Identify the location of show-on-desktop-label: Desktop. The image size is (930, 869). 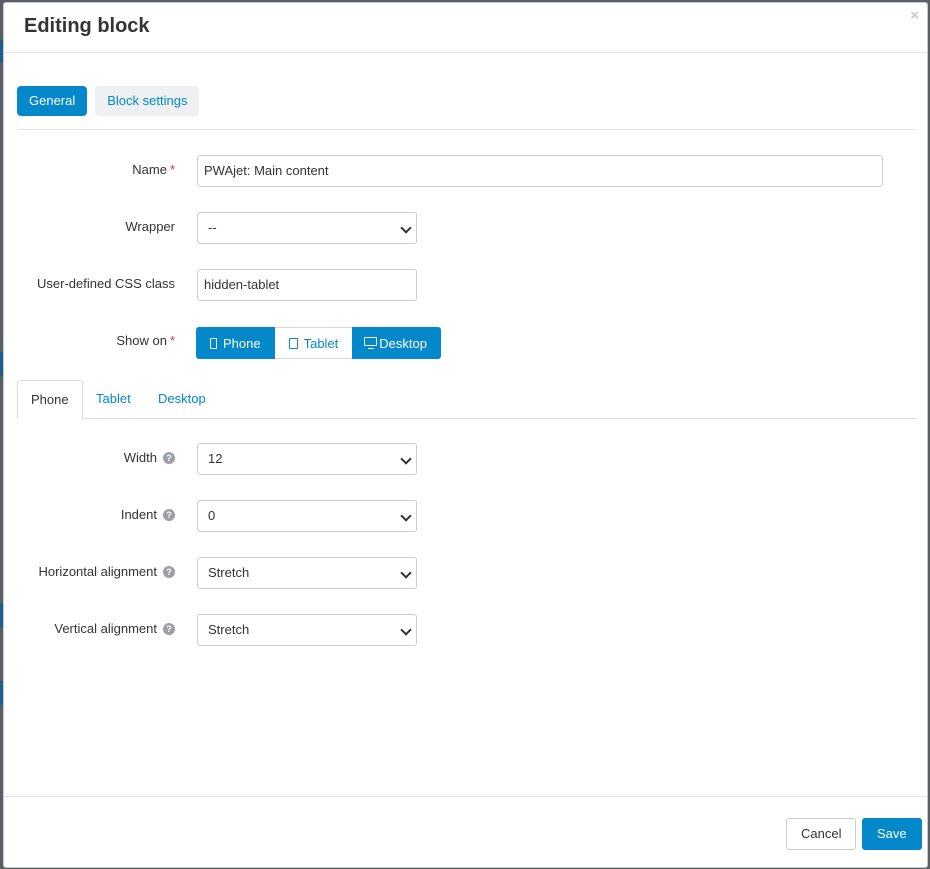
(403, 343).